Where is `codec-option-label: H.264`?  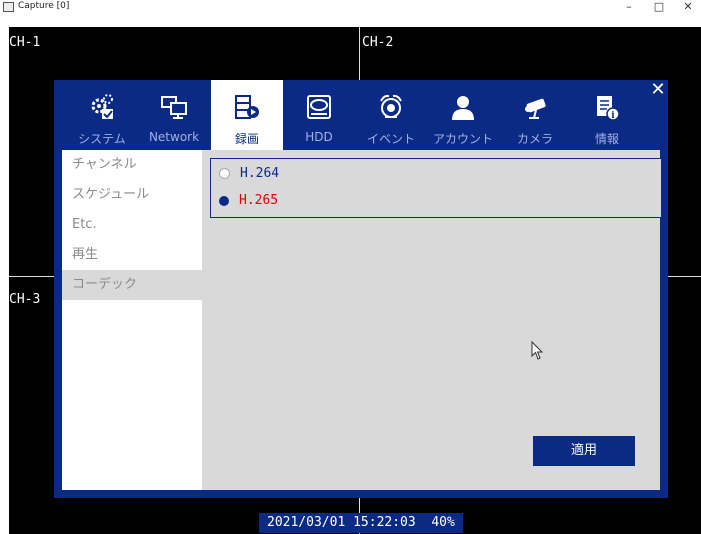
codec-option-label: H.264 is located at coordinates (260, 173).